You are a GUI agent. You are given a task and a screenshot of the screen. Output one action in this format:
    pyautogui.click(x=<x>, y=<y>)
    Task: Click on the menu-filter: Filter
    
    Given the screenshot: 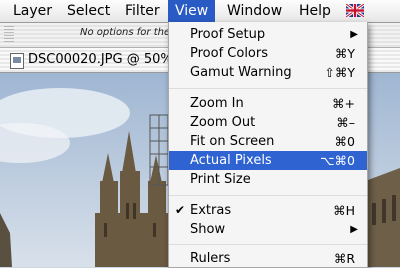 What is the action you would take?
    pyautogui.click(x=142, y=11)
    